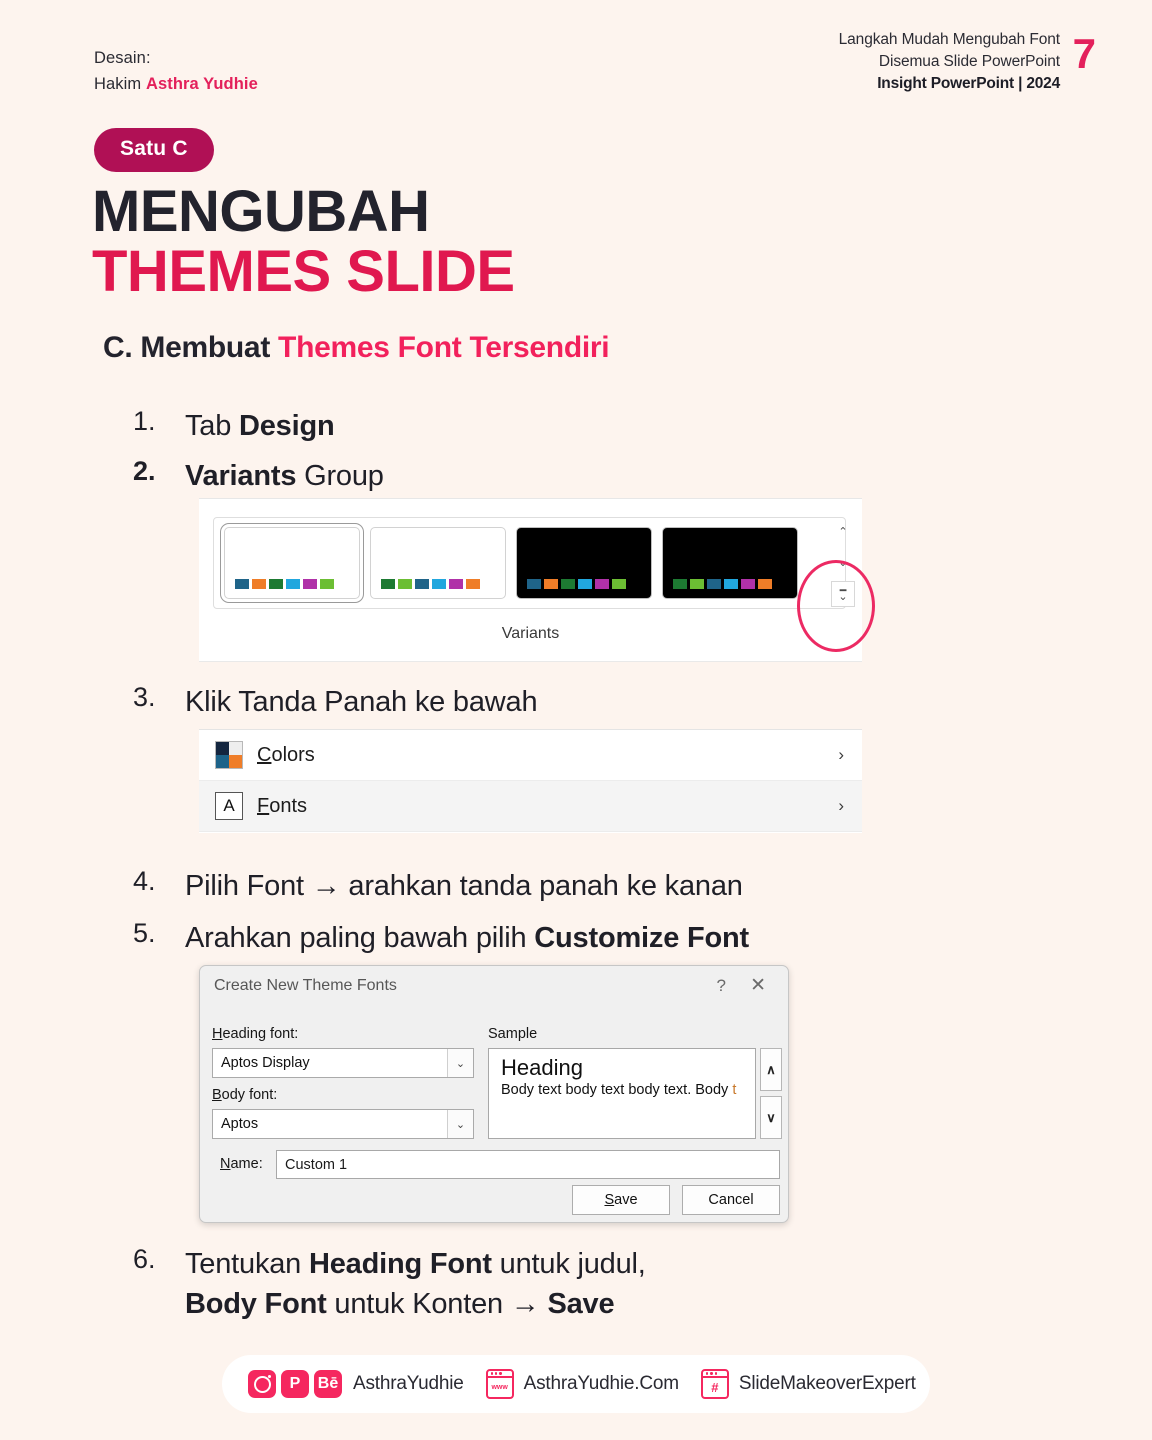 The width and height of the screenshot is (1152, 1440). Describe the element at coordinates (843, 532) in the screenshot. I see `scroll-up-icon: ⌃` at that location.